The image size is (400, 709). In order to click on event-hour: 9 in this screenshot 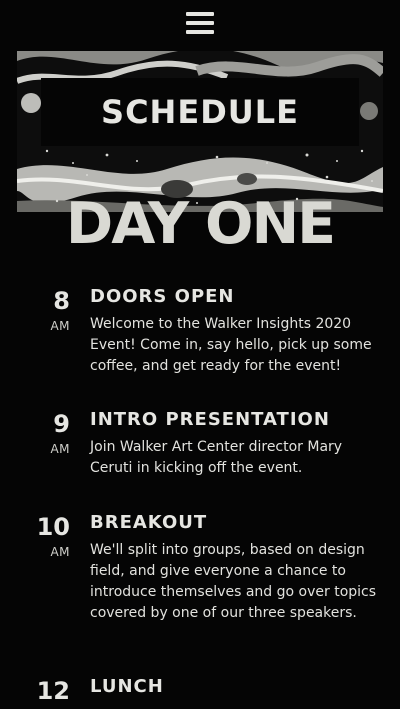, I will do `click(61, 424)`.